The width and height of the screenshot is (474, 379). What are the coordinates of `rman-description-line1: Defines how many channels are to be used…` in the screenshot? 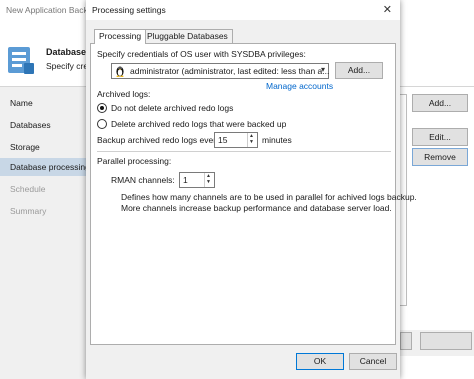 It's located at (269, 197).